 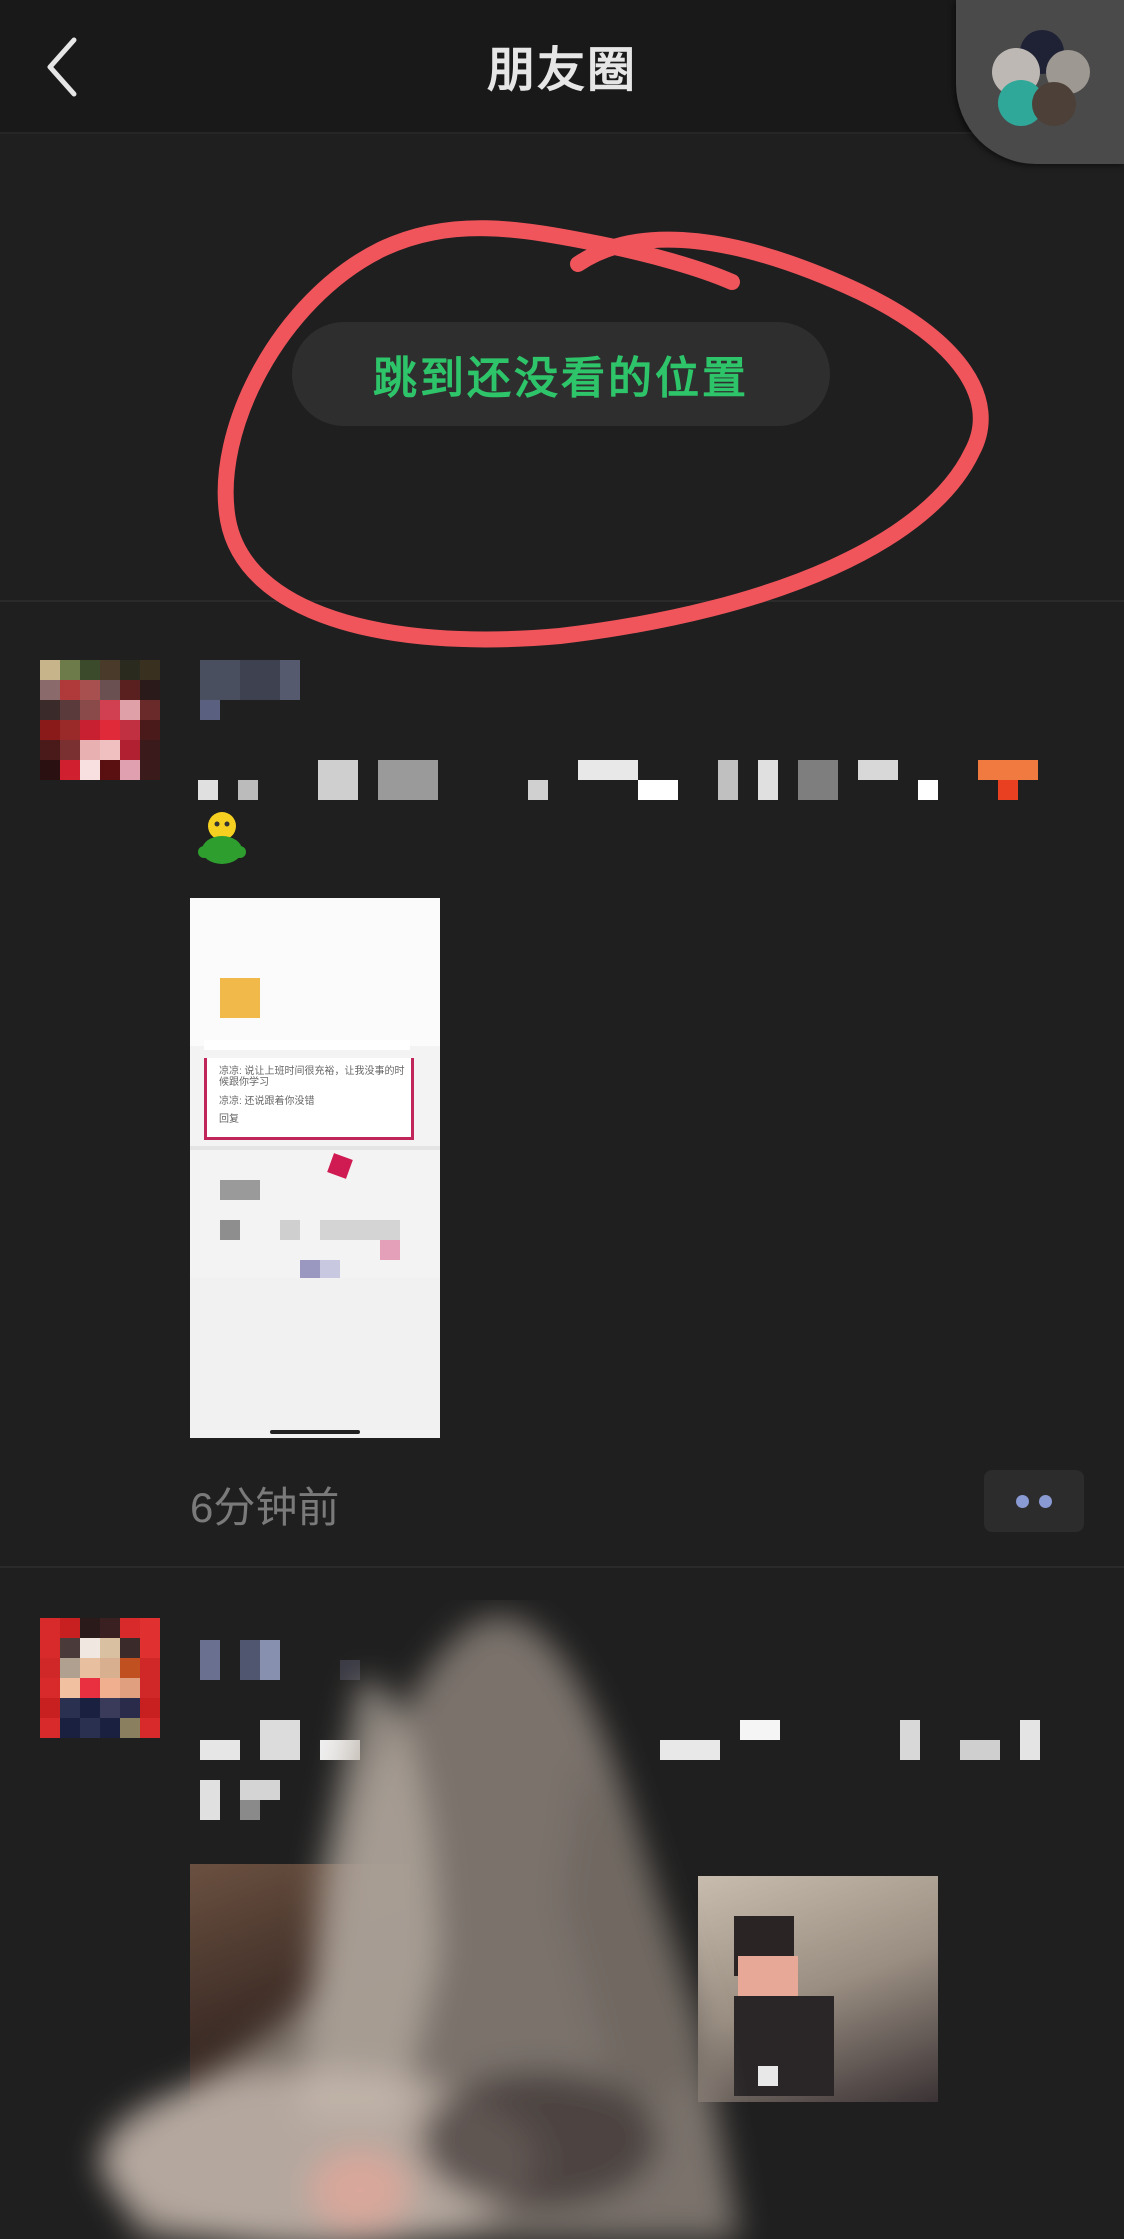 What do you see at coordinates (1034, 1501) in the screenshot?
I see `more-button` at bounding box center [1034, 1501].